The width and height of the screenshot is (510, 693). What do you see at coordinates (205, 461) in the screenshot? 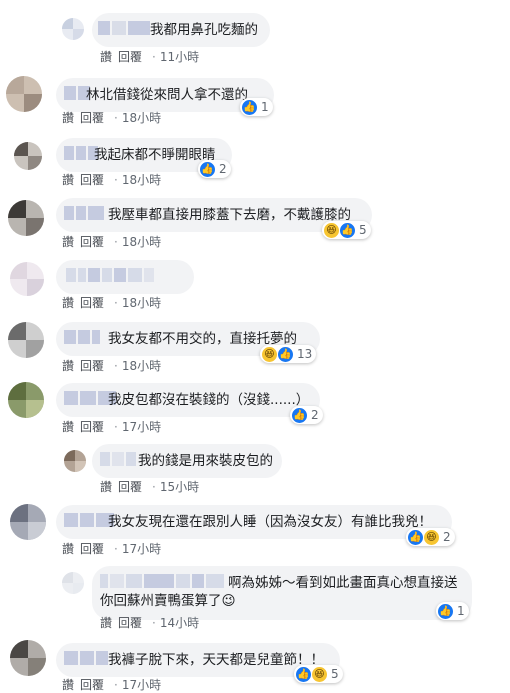
I see `comment-text: 我的錢是用來裝皮包的` at bounding box center [205, 461].